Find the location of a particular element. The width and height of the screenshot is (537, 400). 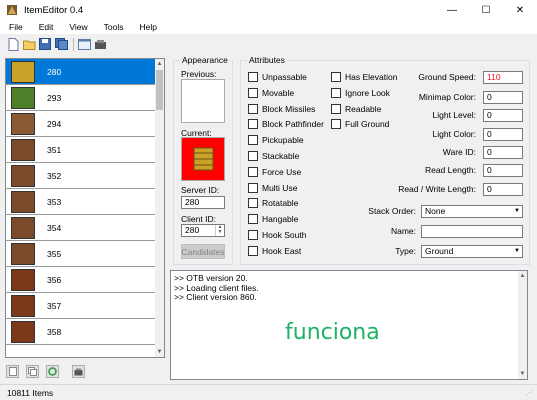

ground-speed-field: 110 is located at coordinates (503, 77).